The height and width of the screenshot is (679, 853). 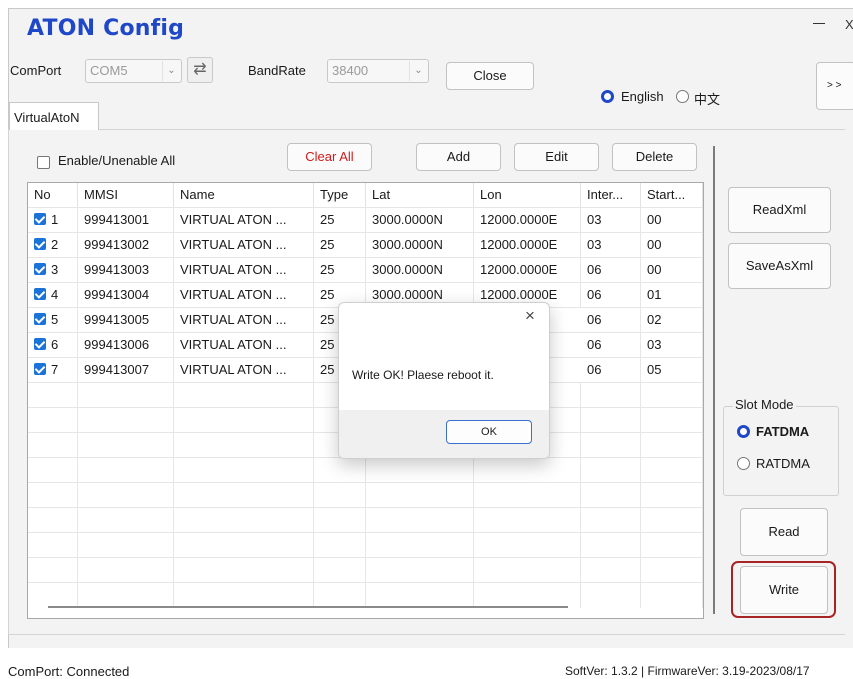 What do you see at coordinates (200, 70) in the screenshot?
I see `refresh-icon: ⇄` at bounding box center [200, 70].